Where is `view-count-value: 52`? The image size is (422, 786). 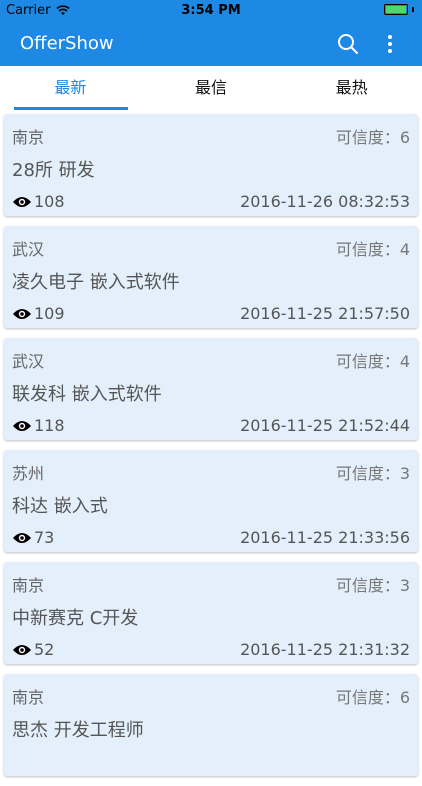 view-count-value: 52 is located at coordinates (44, 649).